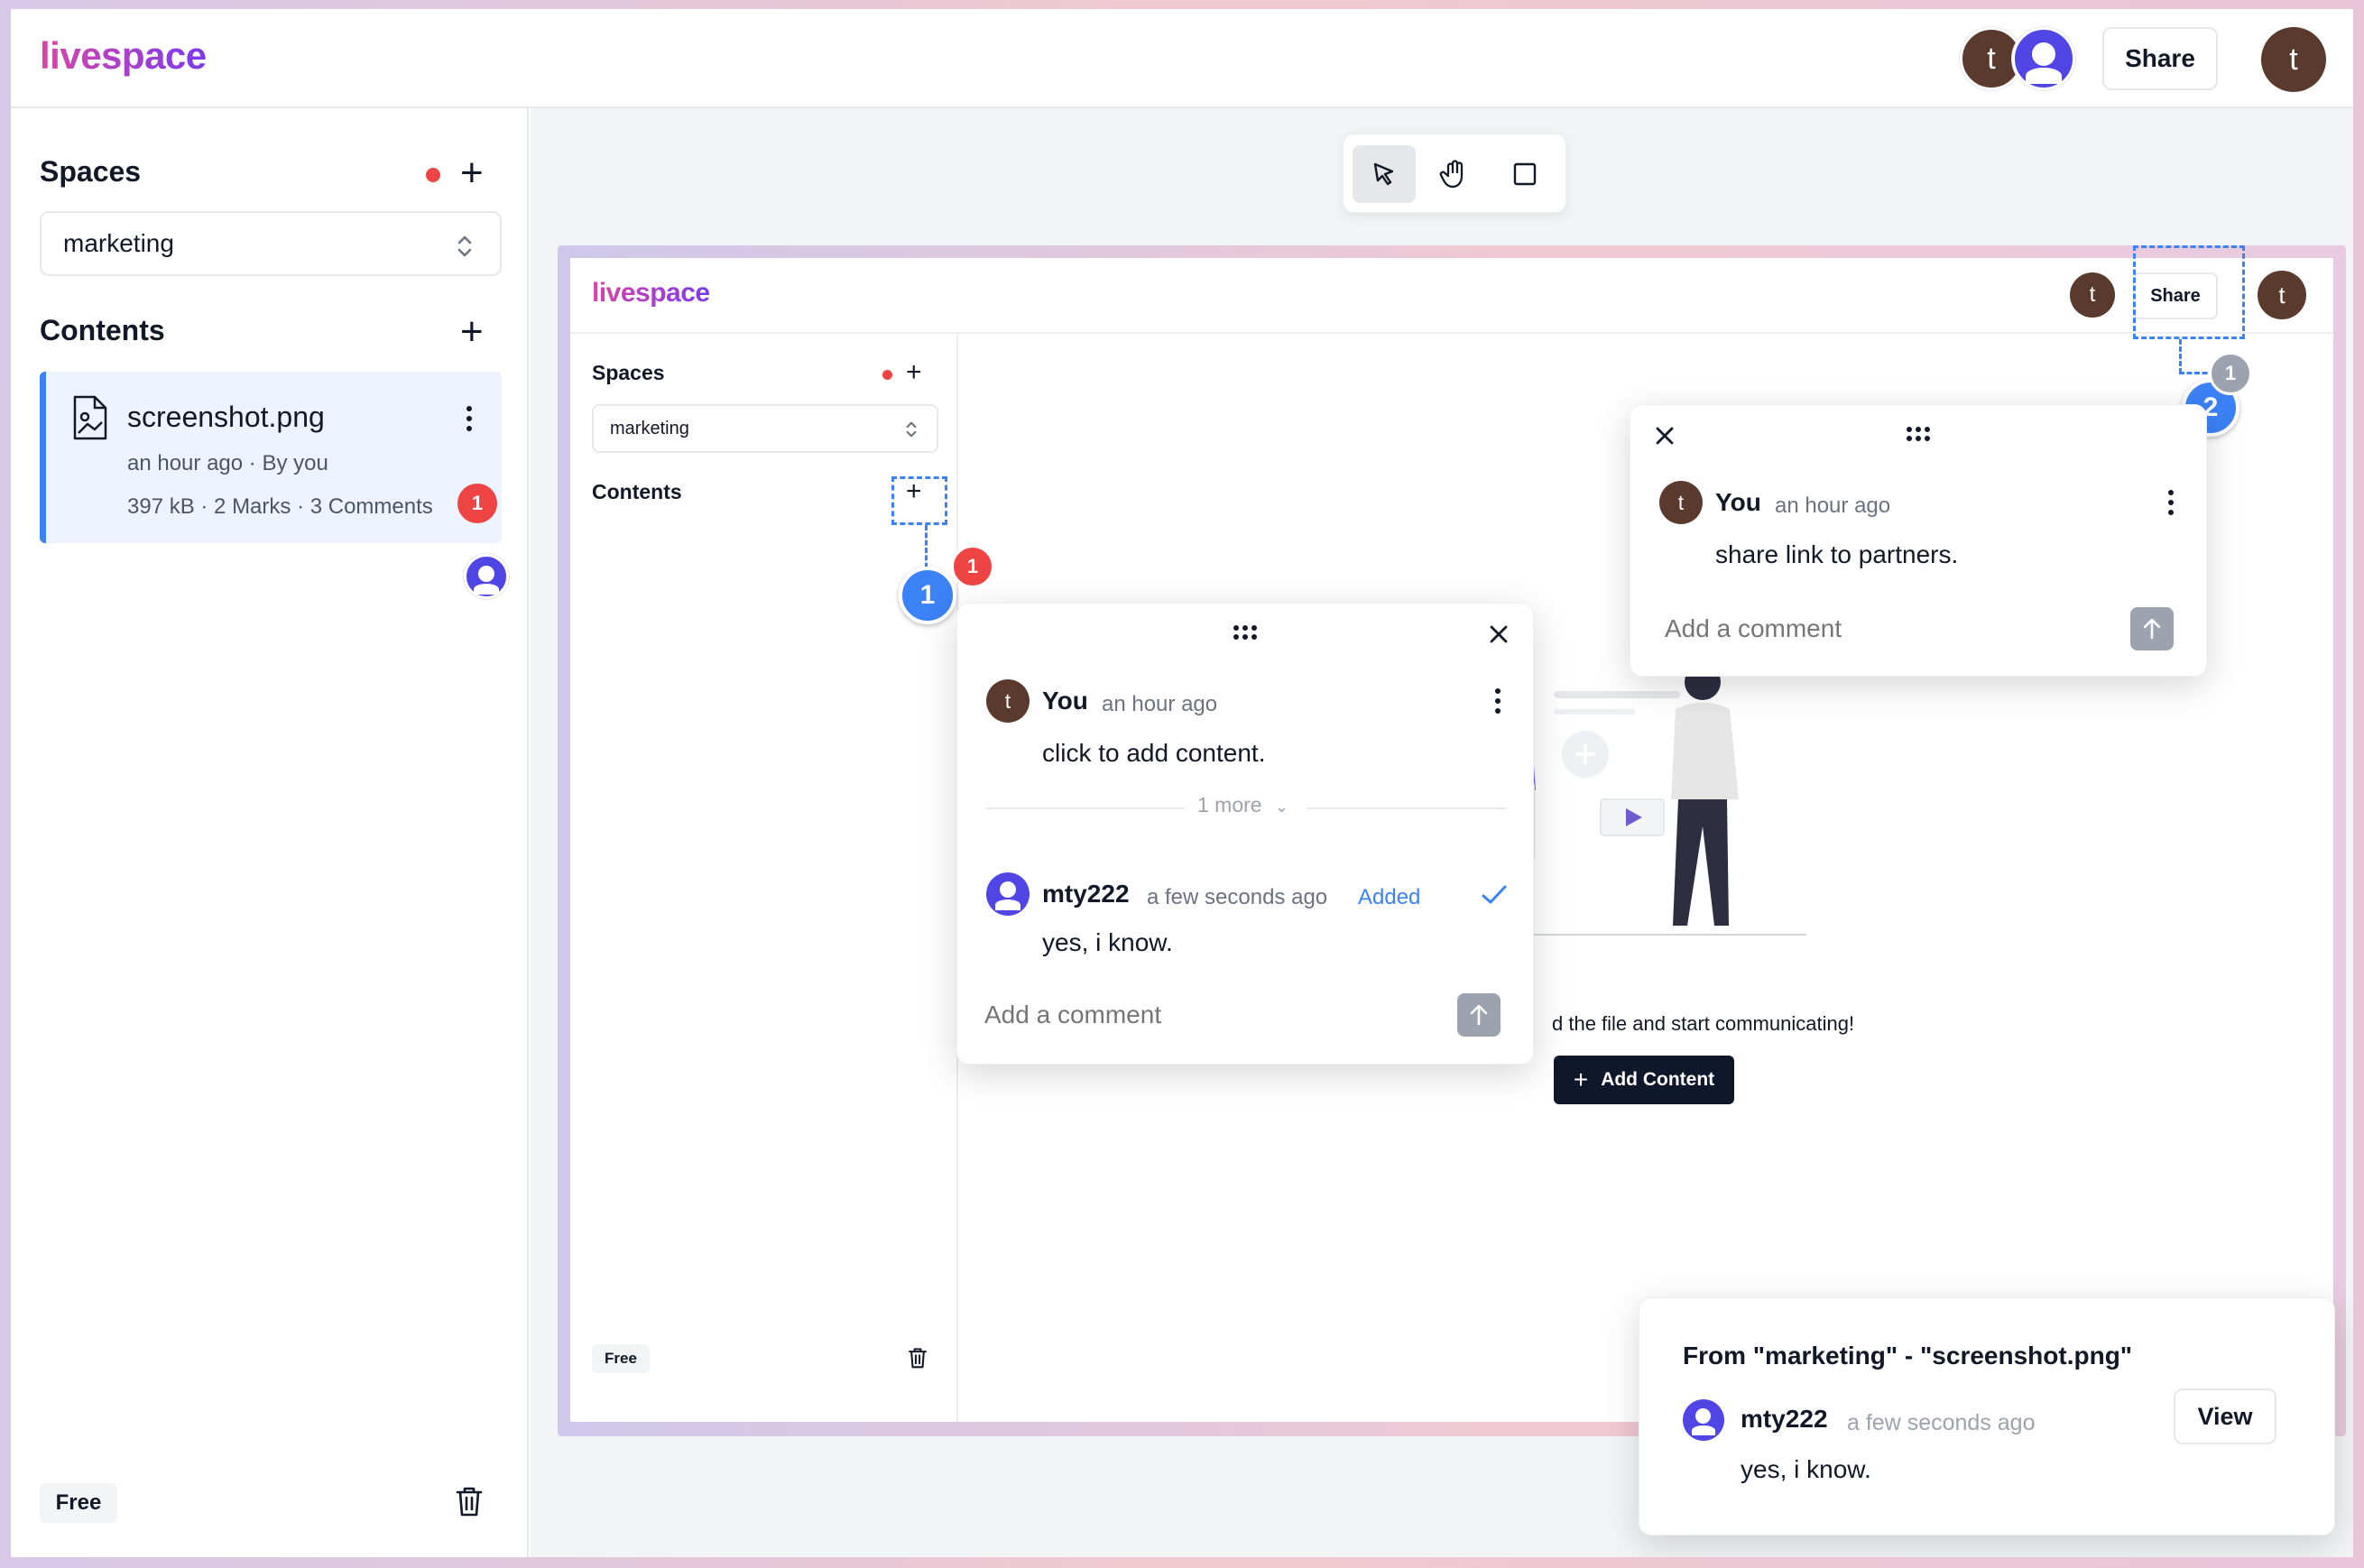 This screenshot has height=1568, width=2364. I want to click on preview-plan-badge: Free, so click(621, 1358).